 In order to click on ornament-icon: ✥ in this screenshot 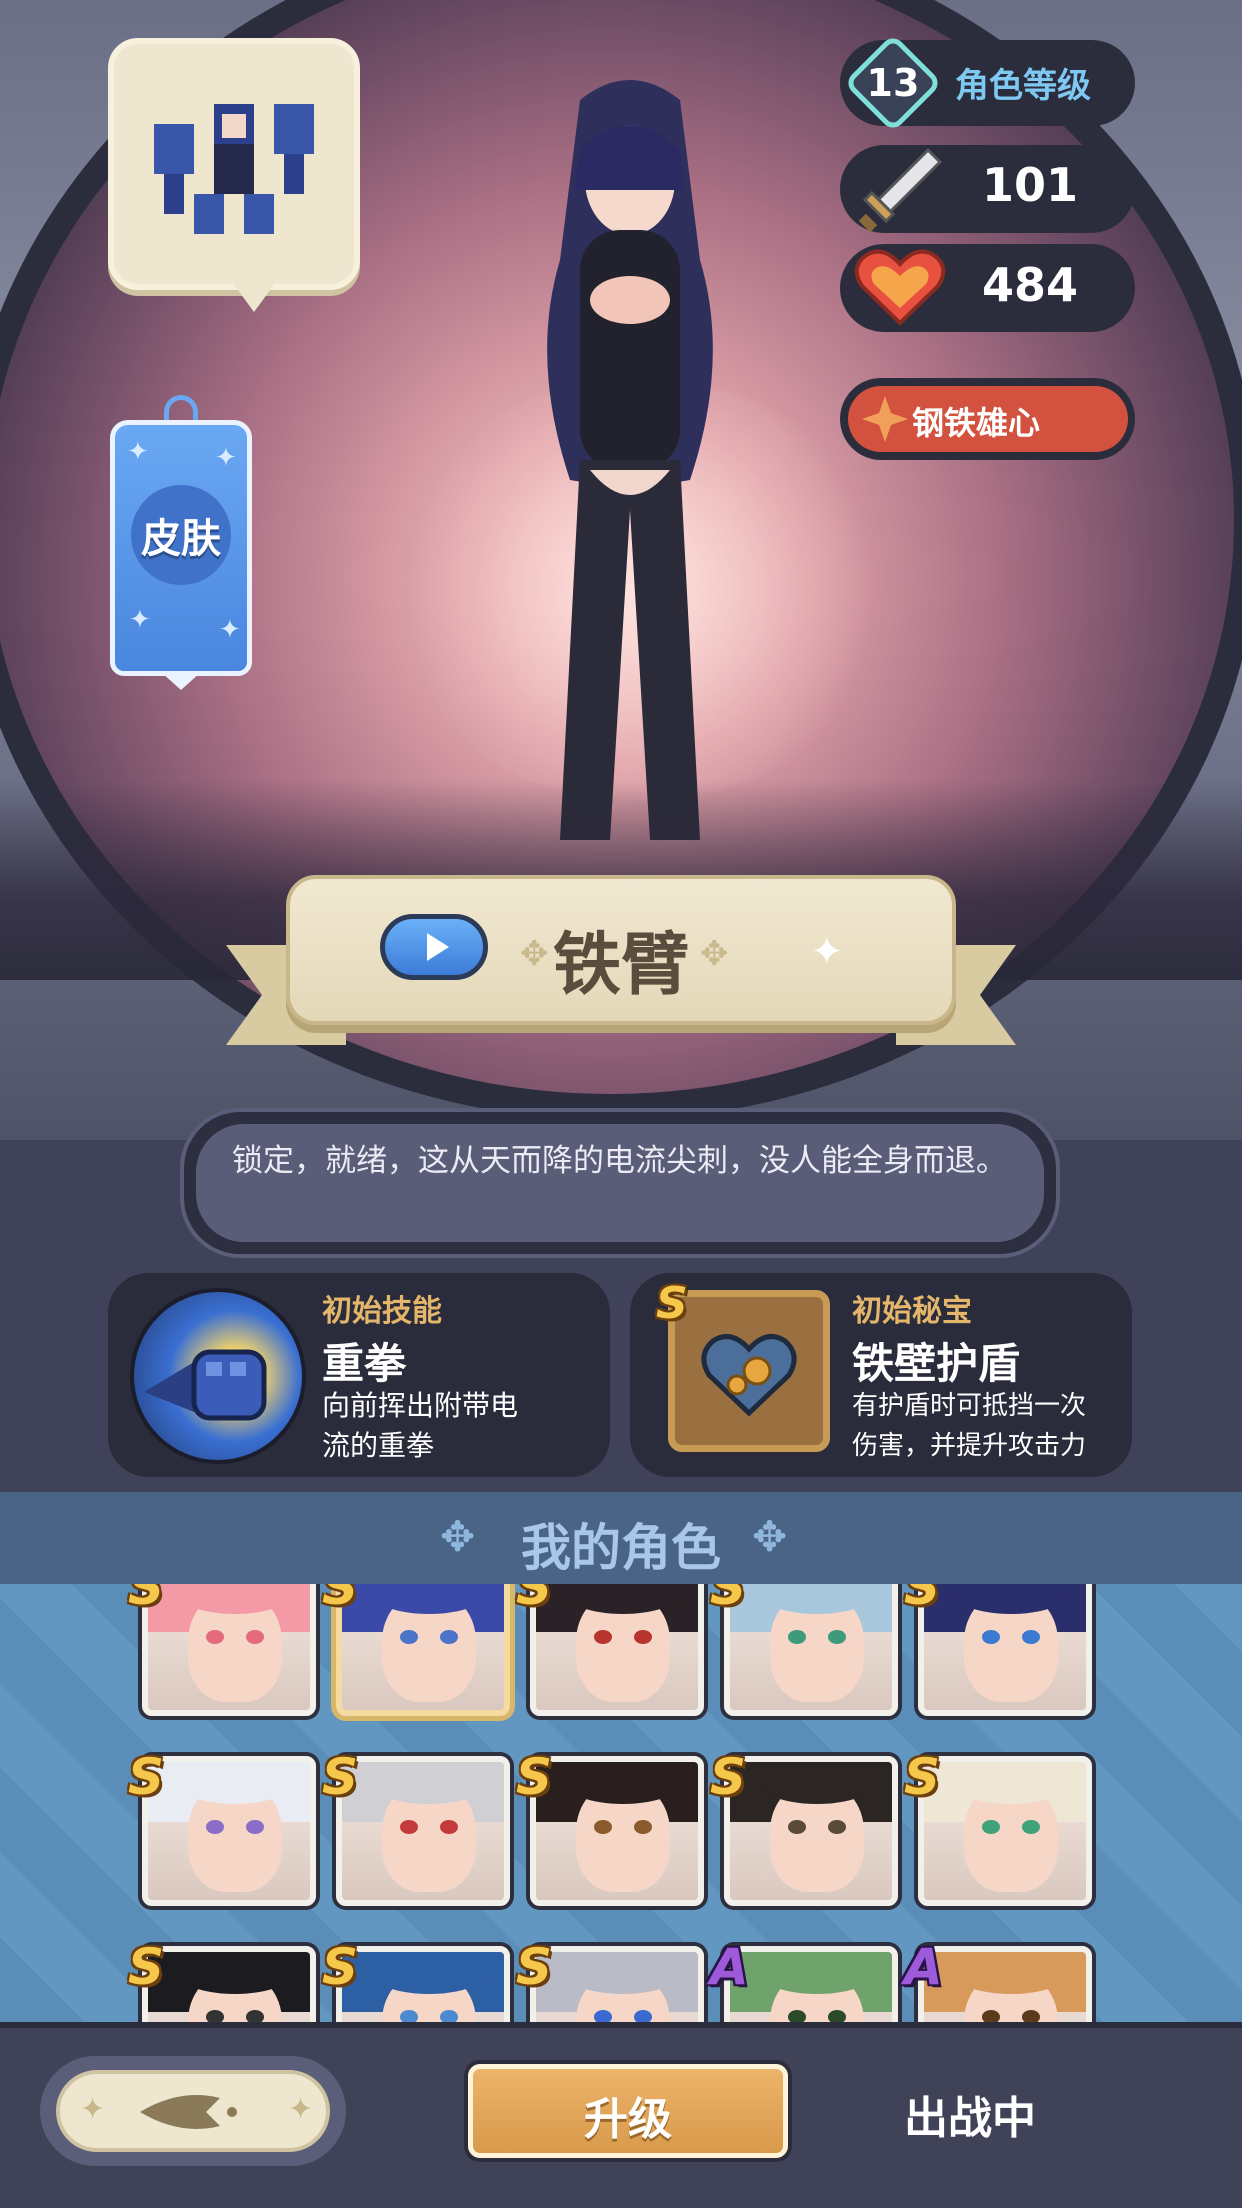, I will do `click(770, 1536)`.